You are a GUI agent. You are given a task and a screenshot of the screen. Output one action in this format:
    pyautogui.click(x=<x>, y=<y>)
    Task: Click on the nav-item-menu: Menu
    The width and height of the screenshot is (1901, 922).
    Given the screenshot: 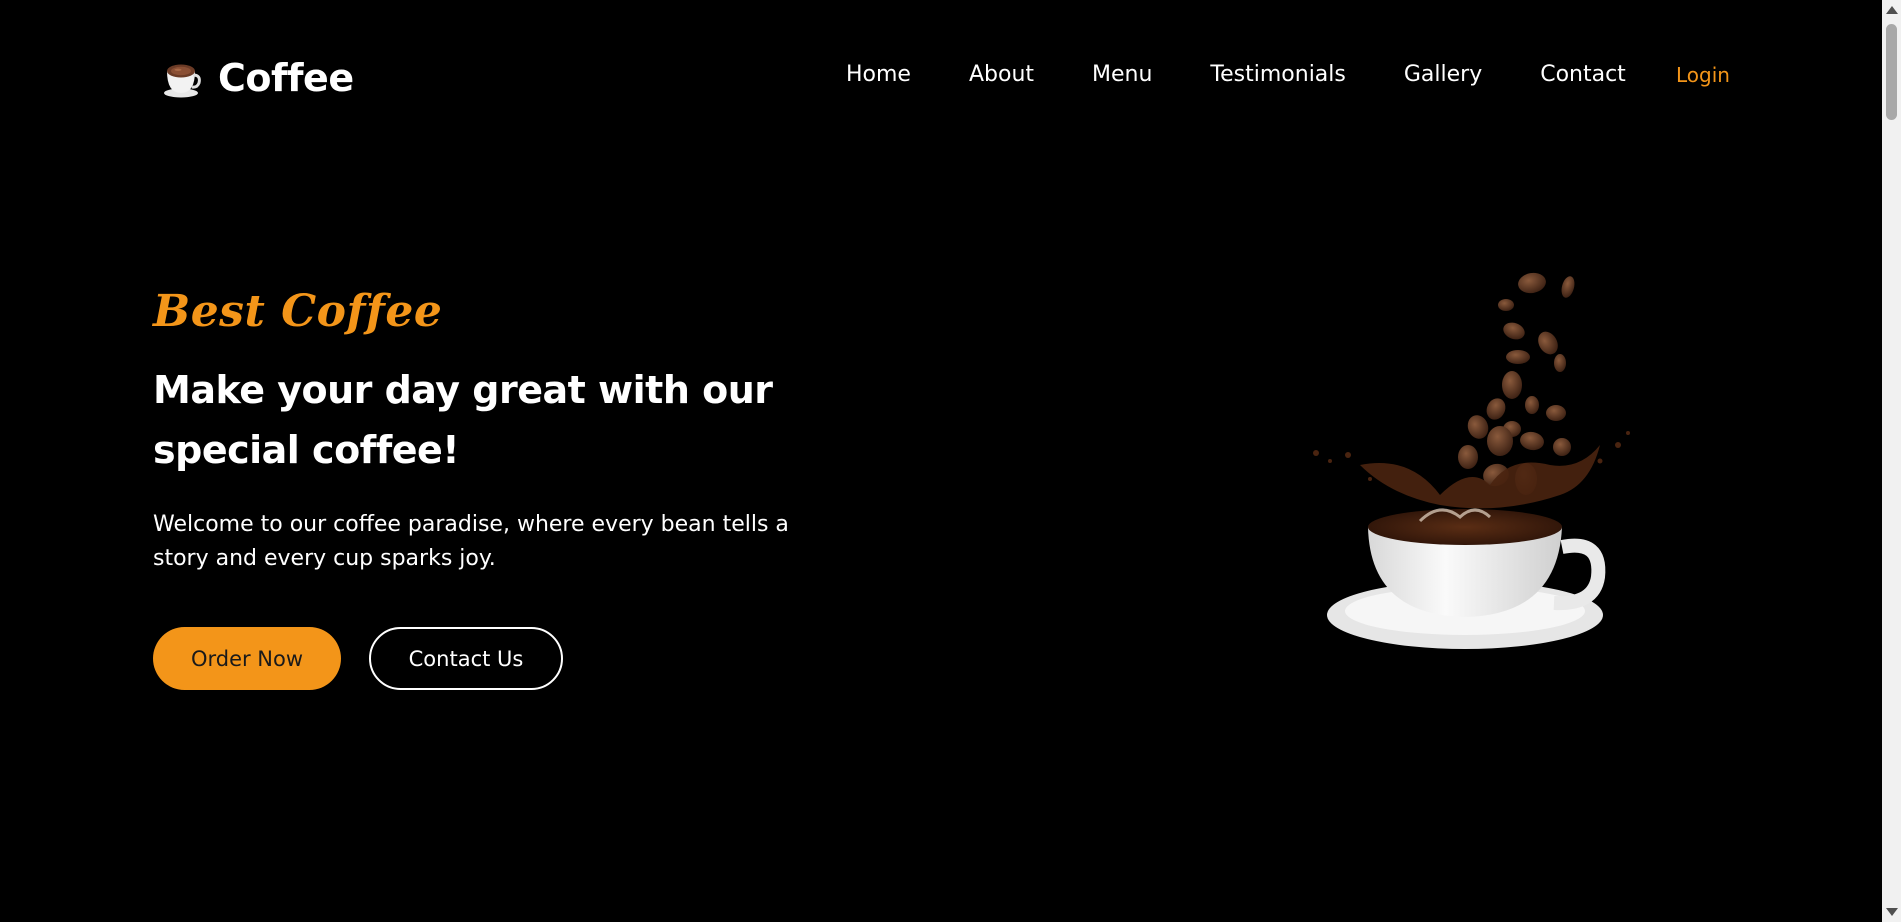 What is the action you would take?
    pyautogui.click(x=1122, y=74)
    